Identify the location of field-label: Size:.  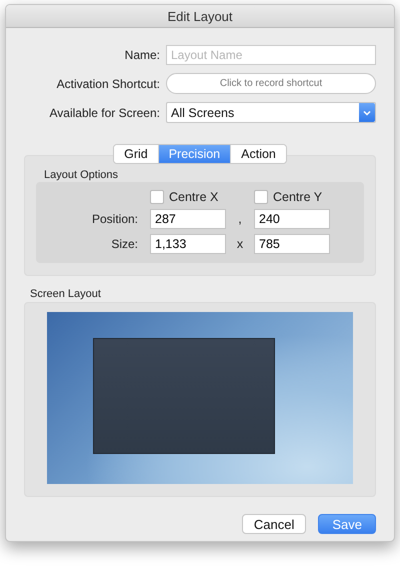
(124, 244).